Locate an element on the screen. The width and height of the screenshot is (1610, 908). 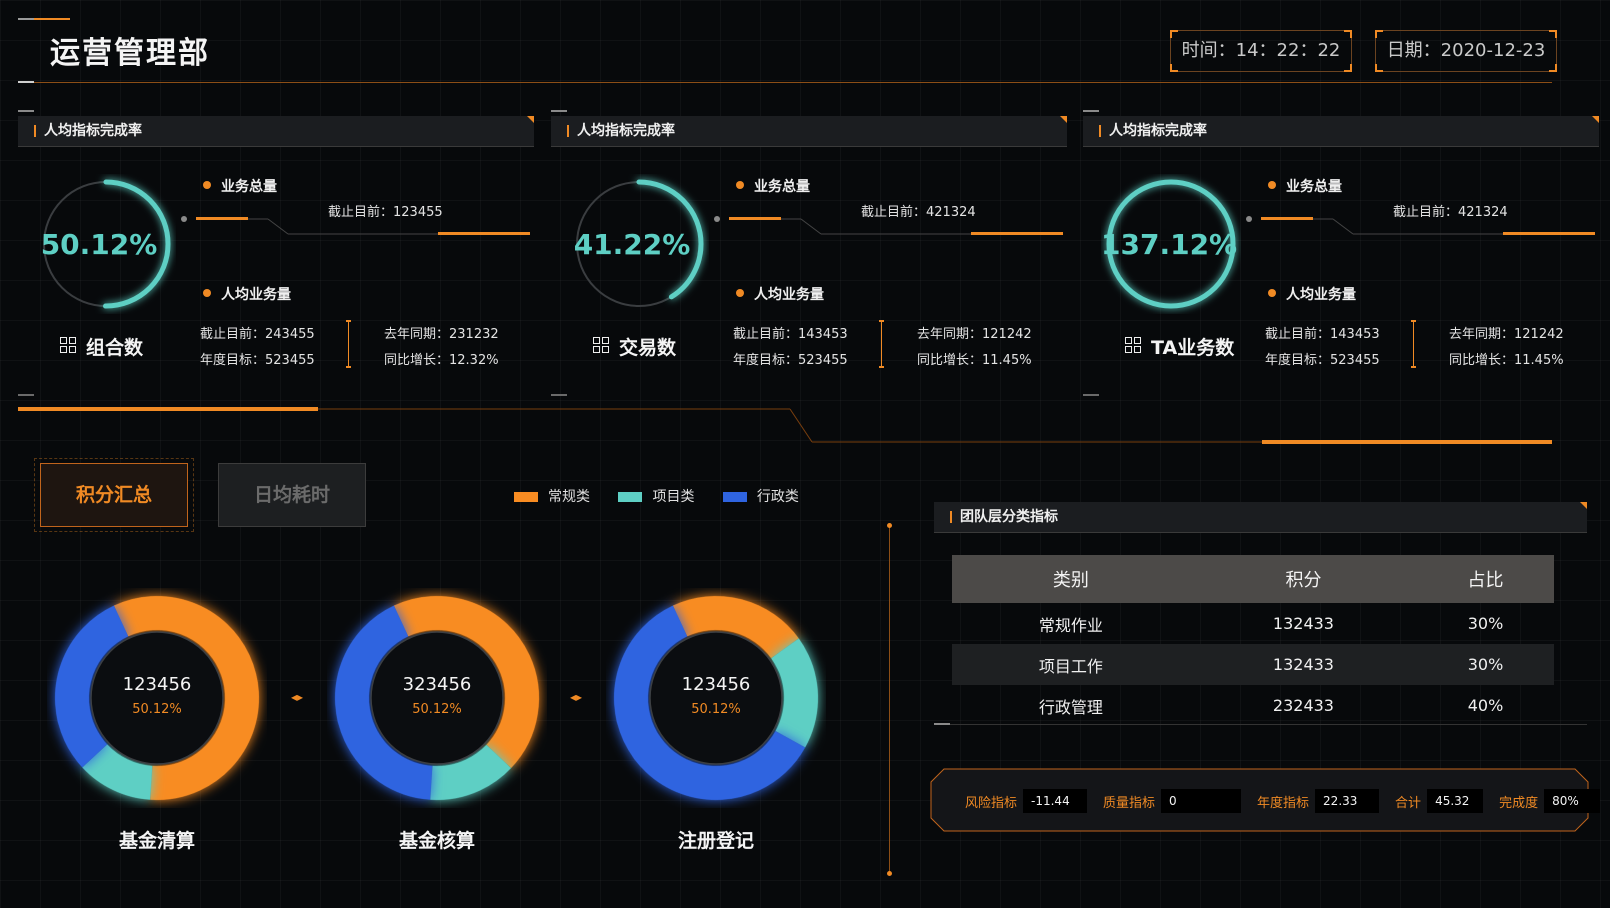
table-cell: 40% is located at coordinates (1485, 705).